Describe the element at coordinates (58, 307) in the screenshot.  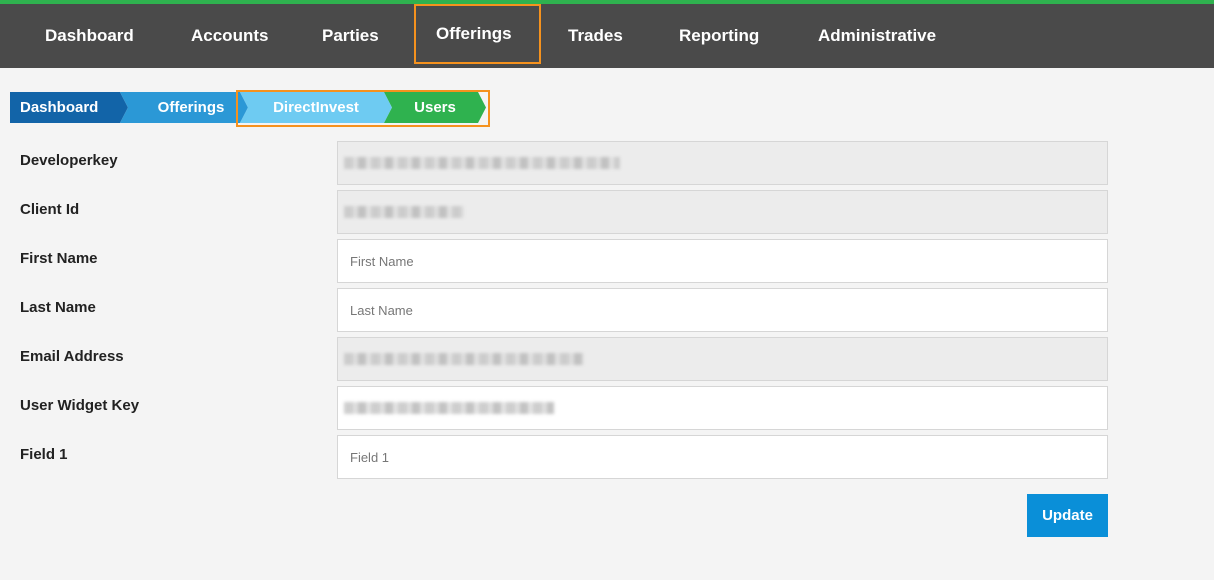
I see `last-name-label: Last Name` at that location.